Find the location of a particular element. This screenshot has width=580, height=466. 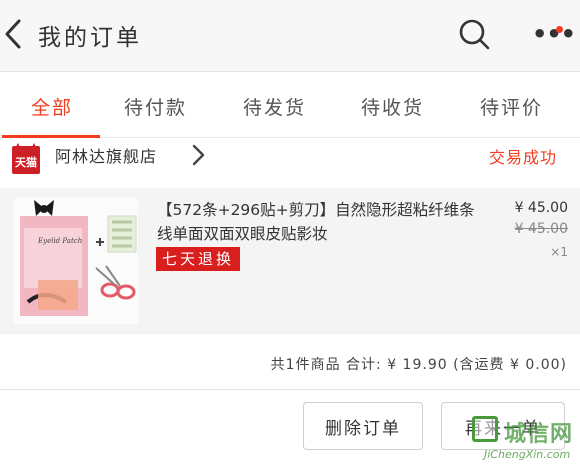

watermark-logo-icon is located at coordinates (485, 429).